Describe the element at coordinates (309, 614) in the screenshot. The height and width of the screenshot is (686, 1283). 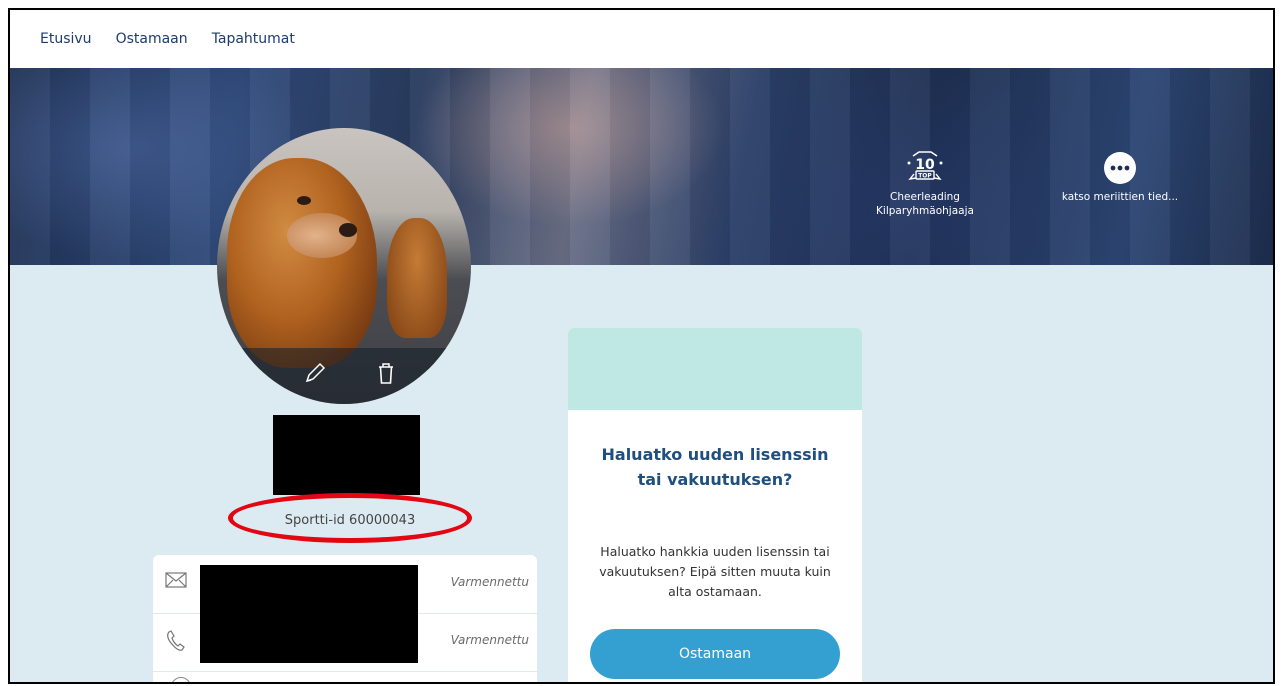
I see `redacted-contact` at that location.